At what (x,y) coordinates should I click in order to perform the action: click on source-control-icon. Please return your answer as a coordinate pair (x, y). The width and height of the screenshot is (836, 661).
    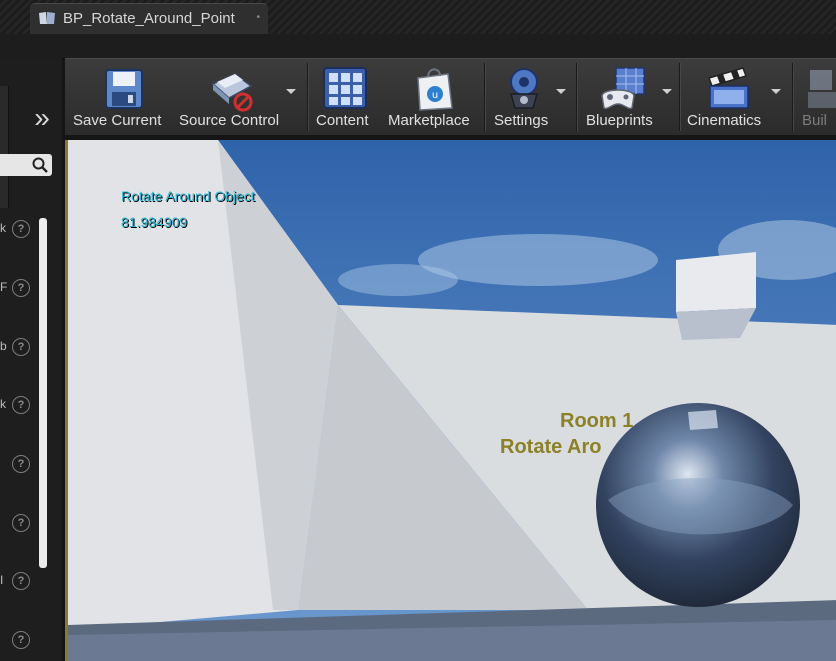
    Looking at the image, I should click on (232, 92).